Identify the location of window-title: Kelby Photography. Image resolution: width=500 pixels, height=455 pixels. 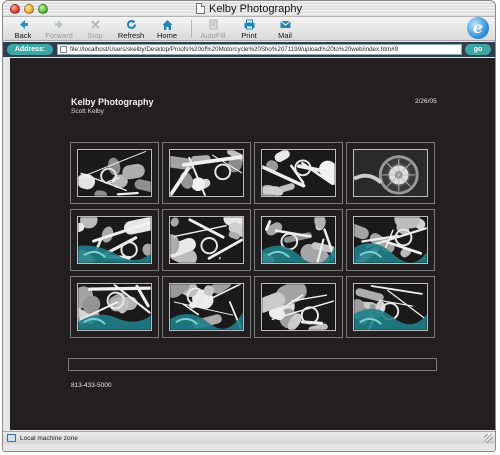
(255, 9).